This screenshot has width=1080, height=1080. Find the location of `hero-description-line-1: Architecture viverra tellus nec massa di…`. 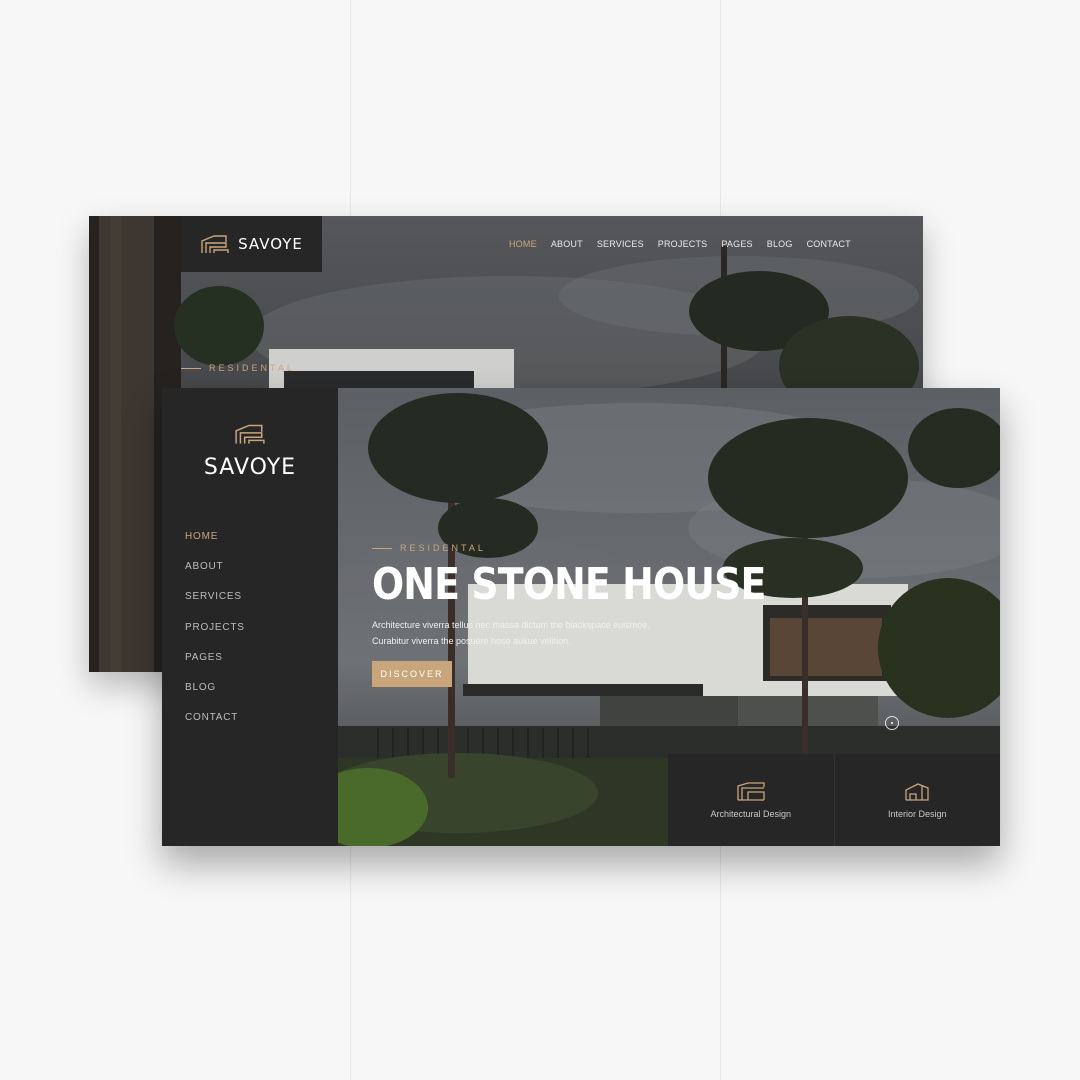

hero-description-line-1: Architecture viverra tellus nec massa di… is located at coordinates (511, 625).